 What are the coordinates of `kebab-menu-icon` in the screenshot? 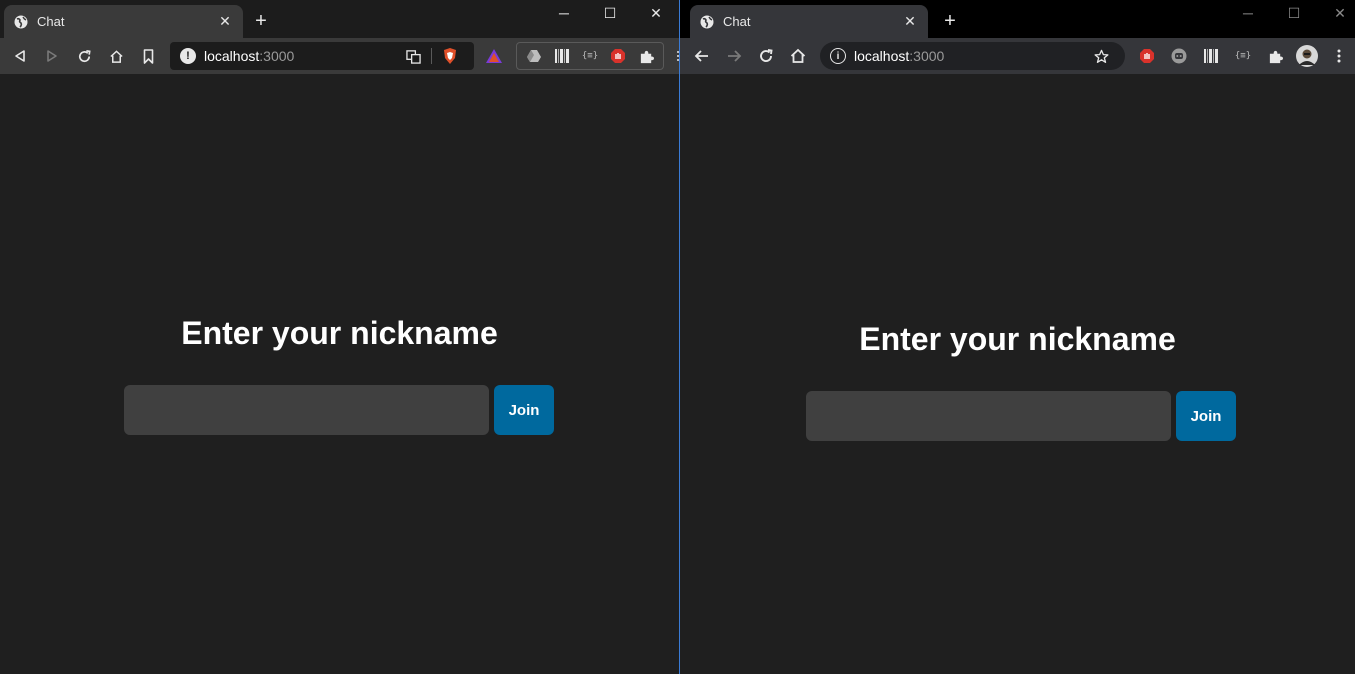 It's located at (1339, 56).